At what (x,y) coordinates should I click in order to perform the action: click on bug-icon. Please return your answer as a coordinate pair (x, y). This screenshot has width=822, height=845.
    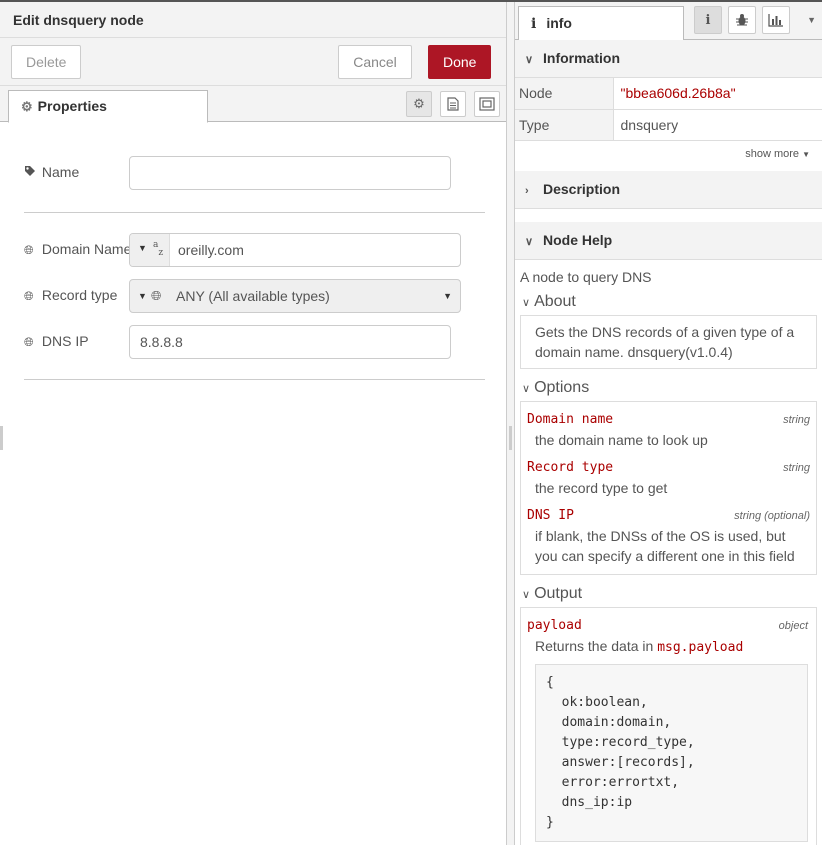
    Looking at the image, I should click on (742, 20).